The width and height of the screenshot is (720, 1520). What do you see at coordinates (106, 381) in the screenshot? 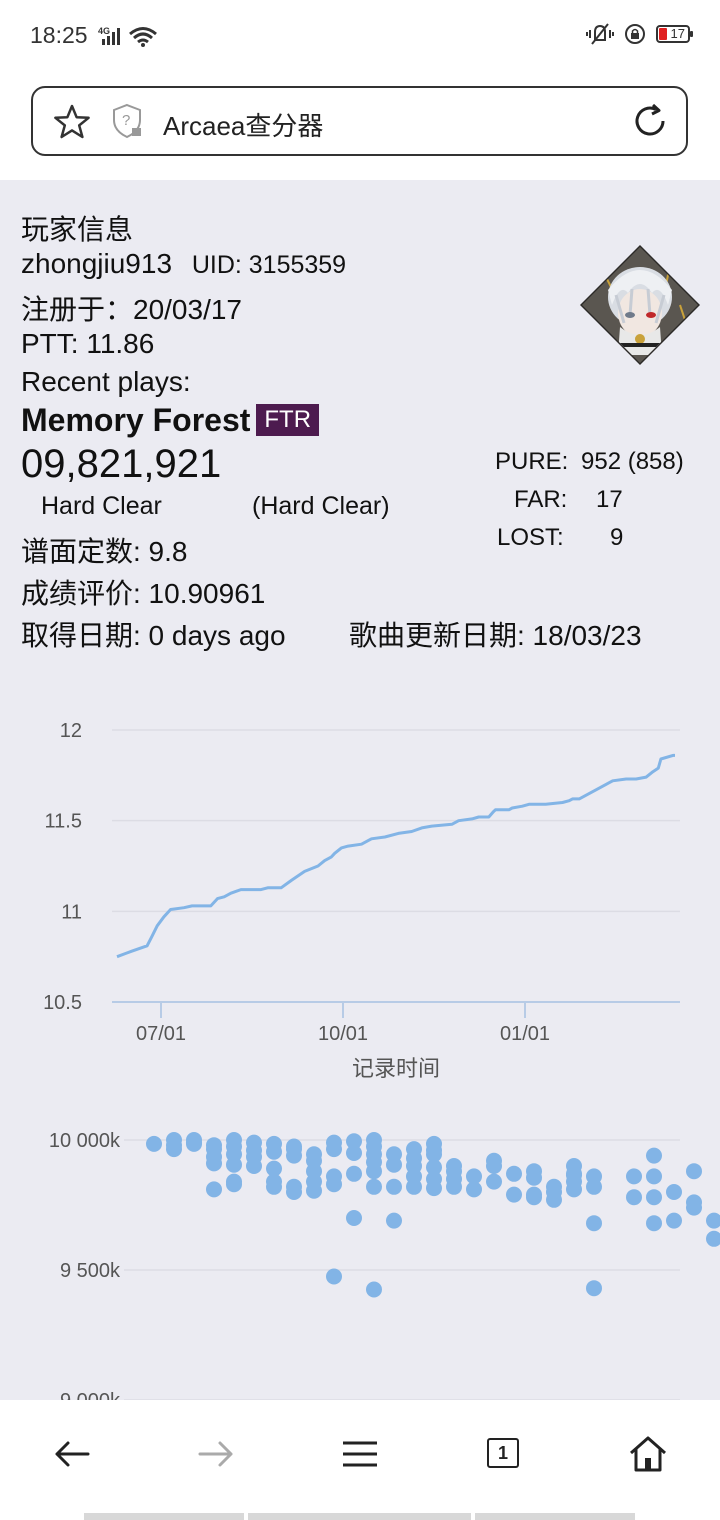
I see `recent-plays-label: Recent plays:` at bounding box center [106, 381].